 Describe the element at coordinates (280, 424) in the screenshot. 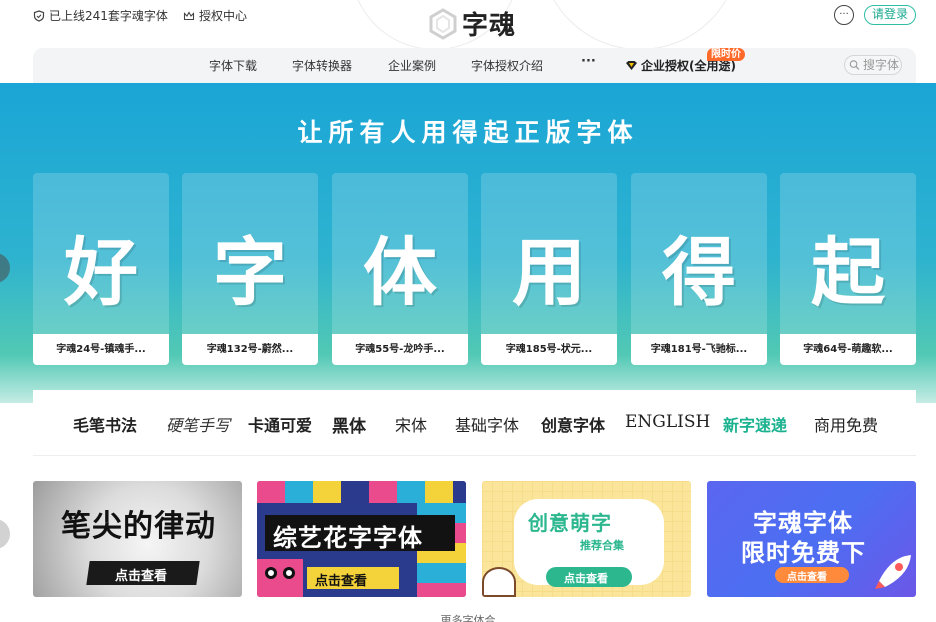

I see `category-cartoon: 卡通可爱` at that location.